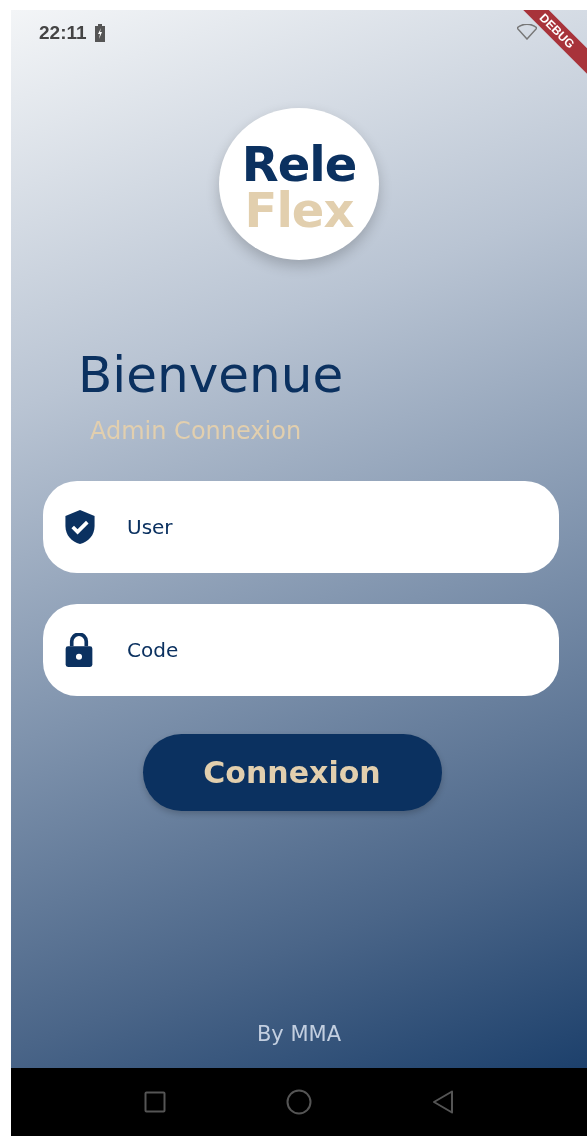 This screenshot has height=1136, width=587. Describe the element at coordinates (443, 1102) in the screenshot. I see `back-icon` at that location.